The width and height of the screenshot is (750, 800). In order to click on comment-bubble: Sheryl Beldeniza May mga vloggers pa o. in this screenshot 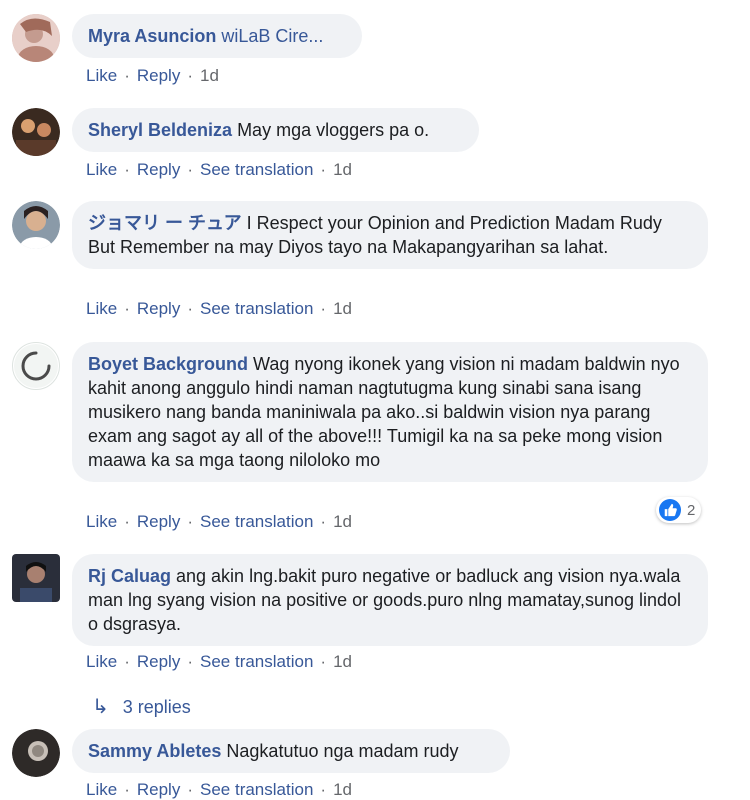, I will do `click(275, 130)`.